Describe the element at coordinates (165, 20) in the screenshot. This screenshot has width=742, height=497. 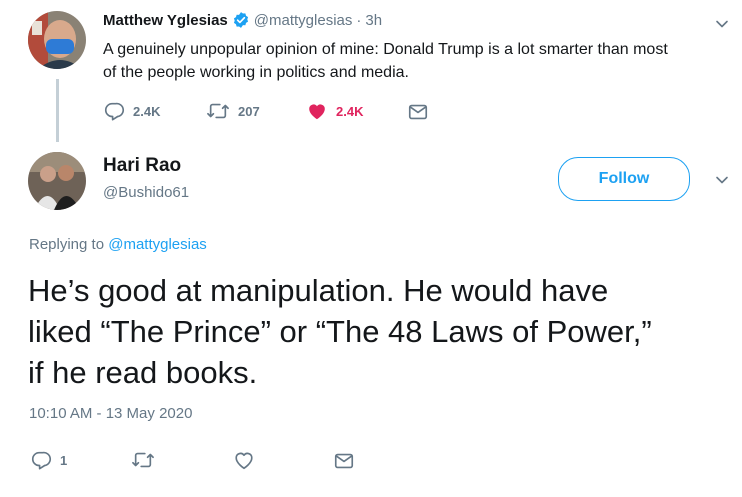
I see `author-name: Matthew Yglesias` at that location.